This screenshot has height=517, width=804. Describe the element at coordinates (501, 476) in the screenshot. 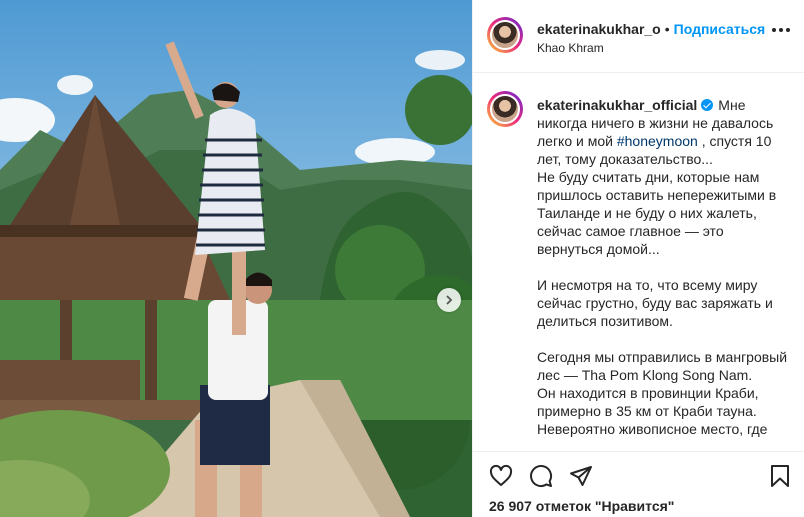

I see `heart-icon` at that location.